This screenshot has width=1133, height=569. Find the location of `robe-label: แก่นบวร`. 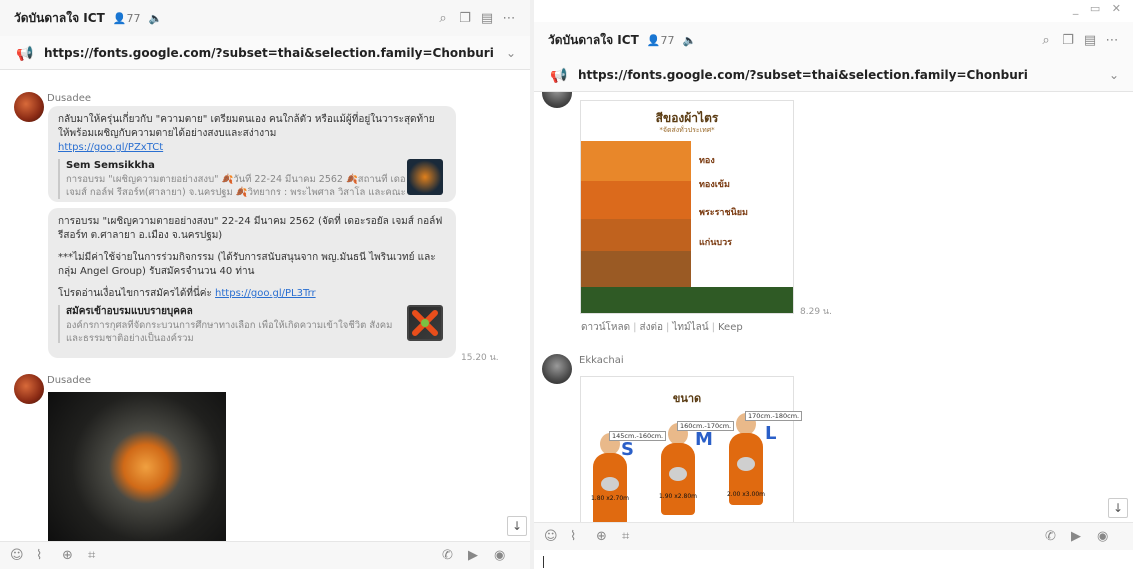

robe-label: แก่นบวร is located at coordinates (716, 243).